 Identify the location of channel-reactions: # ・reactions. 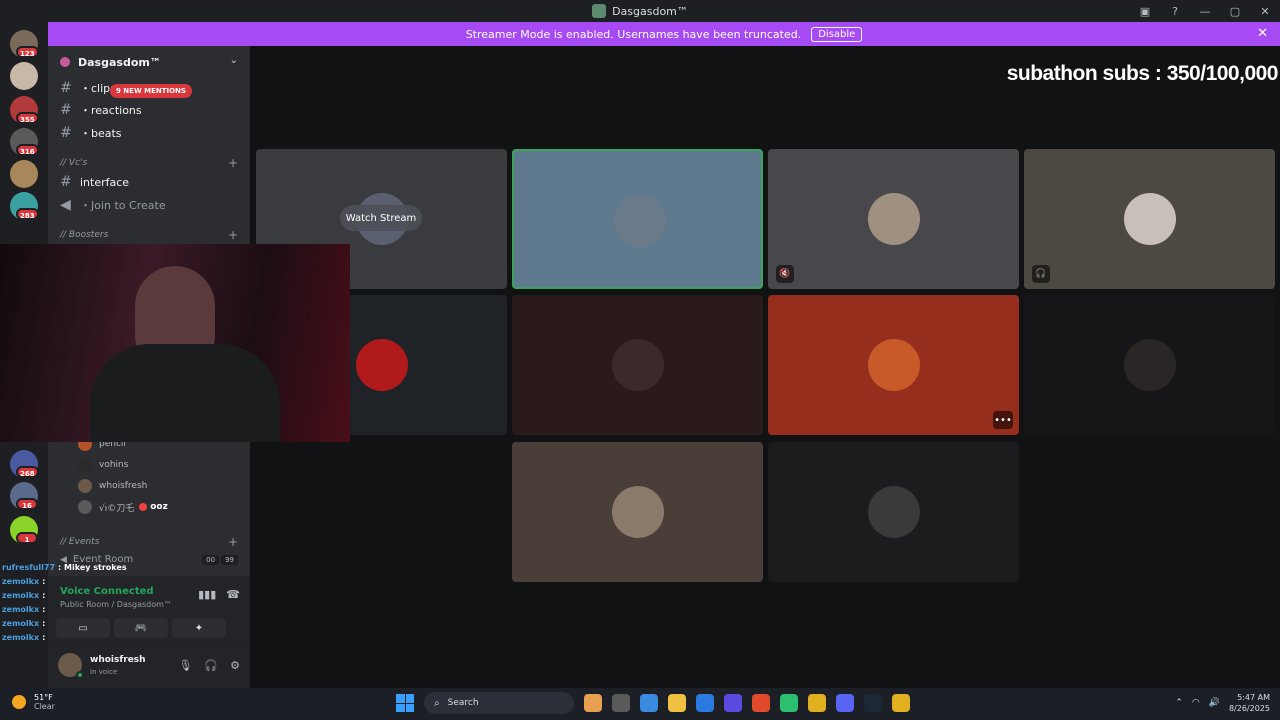
(101, 110).